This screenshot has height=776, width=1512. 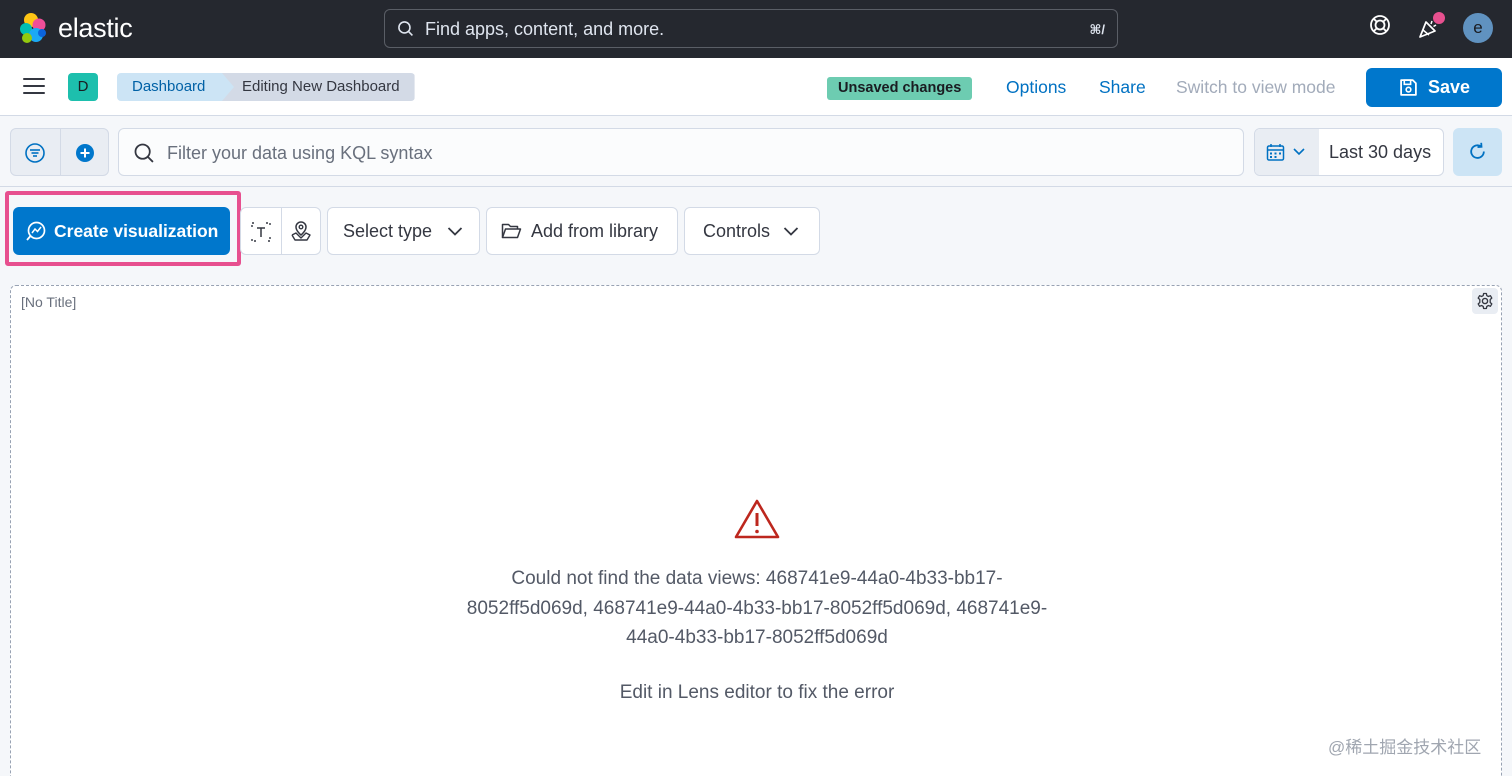 What do you see at coordinates (83, 87) in the screenshot?
I see `space-avatar: D` at bounding box center [83, 87].